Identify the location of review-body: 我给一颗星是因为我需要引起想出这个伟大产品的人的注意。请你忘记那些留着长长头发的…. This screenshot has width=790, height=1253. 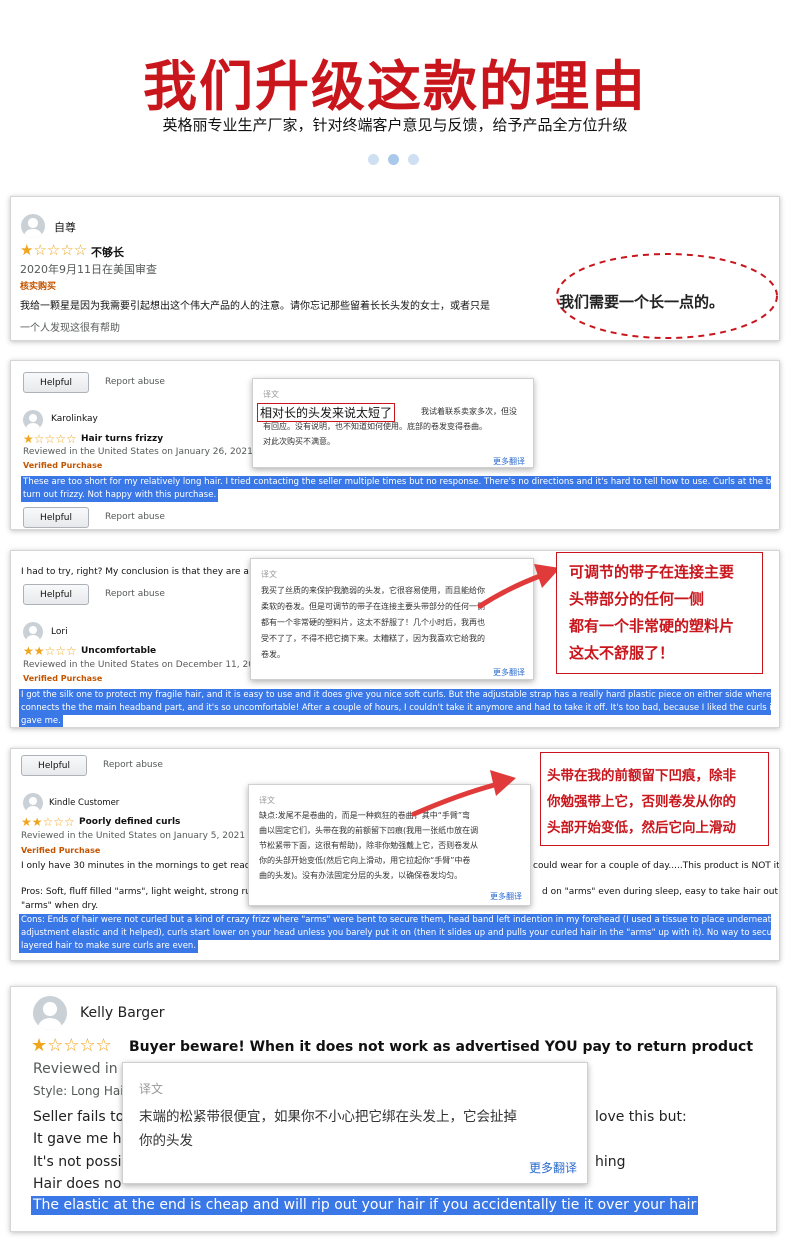
(255, 306).